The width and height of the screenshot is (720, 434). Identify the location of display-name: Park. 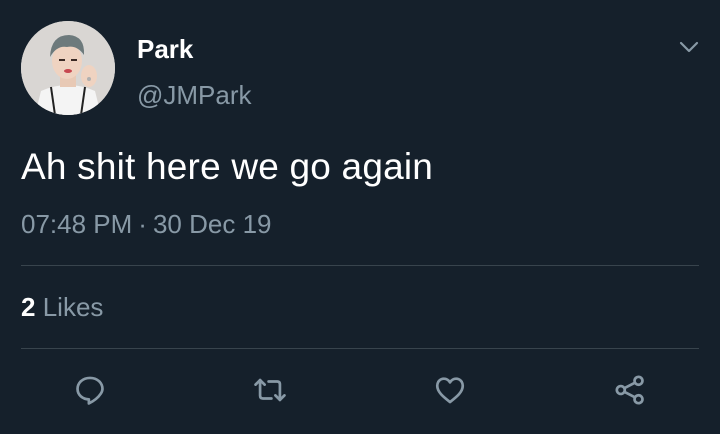
(165, 49).